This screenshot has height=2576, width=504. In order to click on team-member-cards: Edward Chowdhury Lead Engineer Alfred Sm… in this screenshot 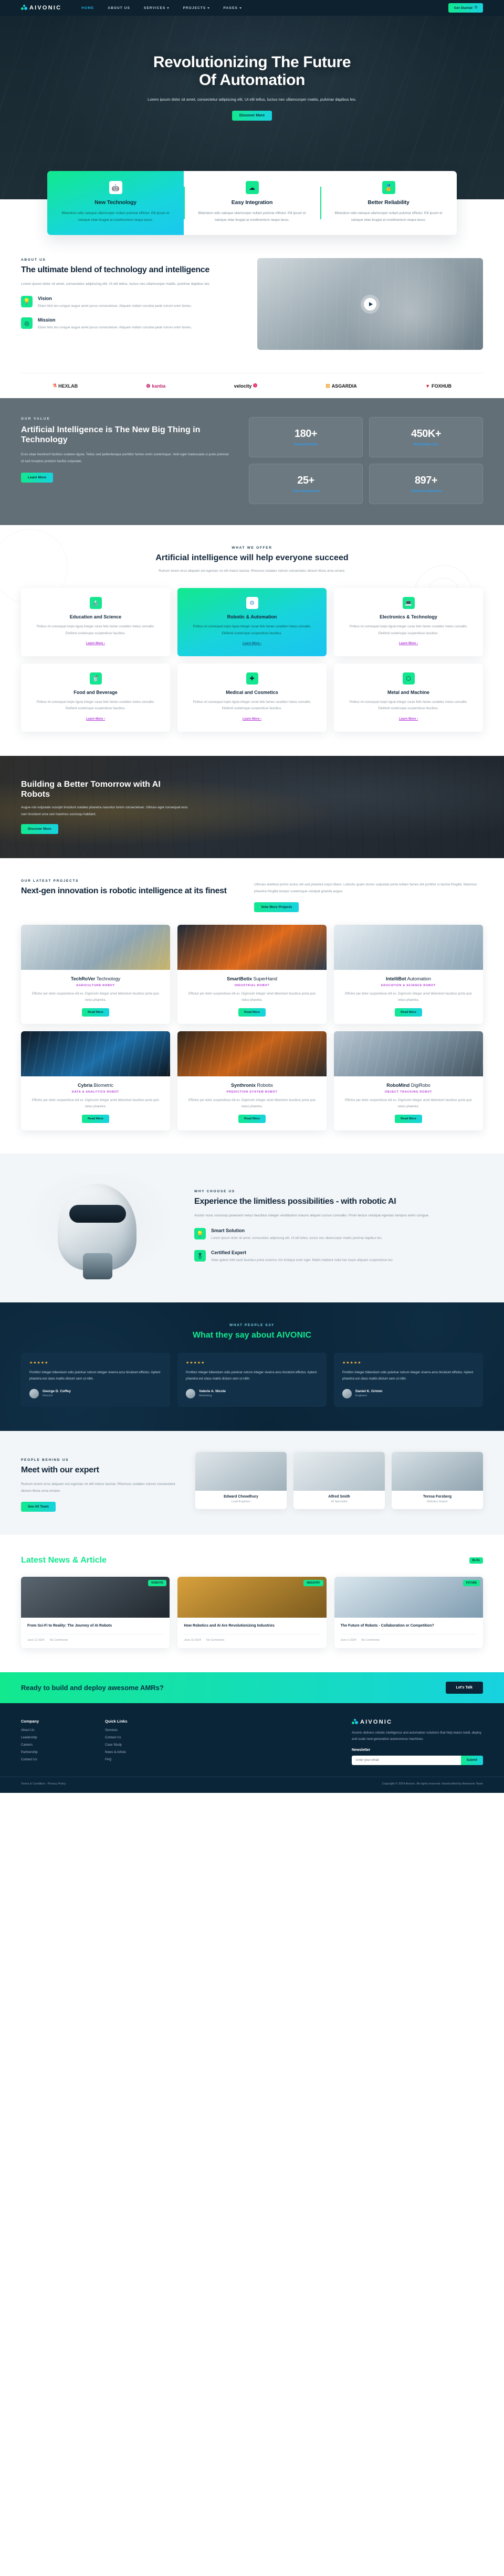, I will do `click(339, 1480)`.